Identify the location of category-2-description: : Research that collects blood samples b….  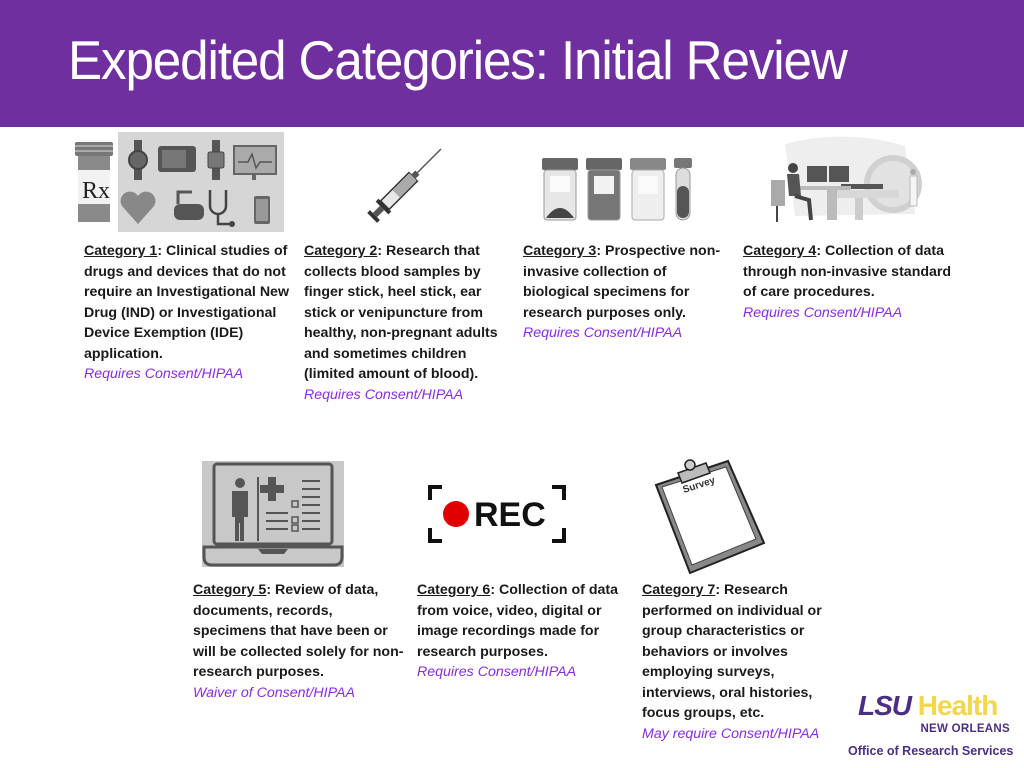
(401, 312).